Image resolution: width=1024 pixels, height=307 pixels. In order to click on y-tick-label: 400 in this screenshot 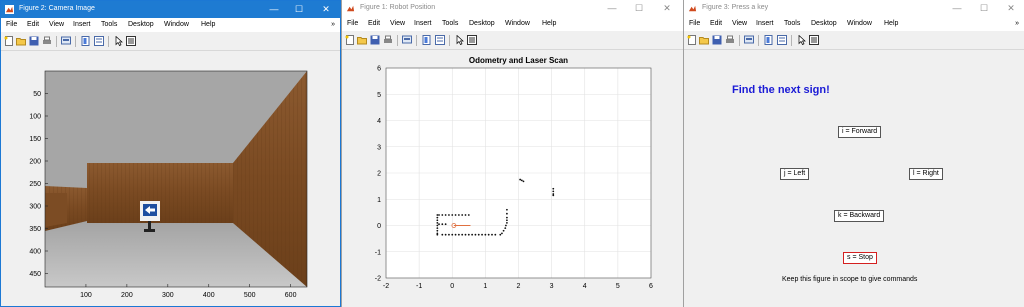, I will do `click(35, 252)`.